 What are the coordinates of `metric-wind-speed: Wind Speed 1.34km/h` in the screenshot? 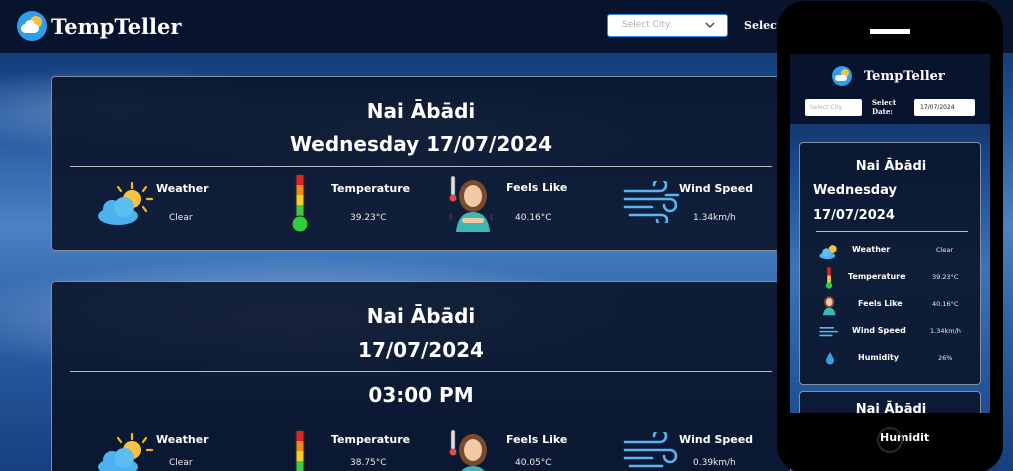 It's located at (707, 207).